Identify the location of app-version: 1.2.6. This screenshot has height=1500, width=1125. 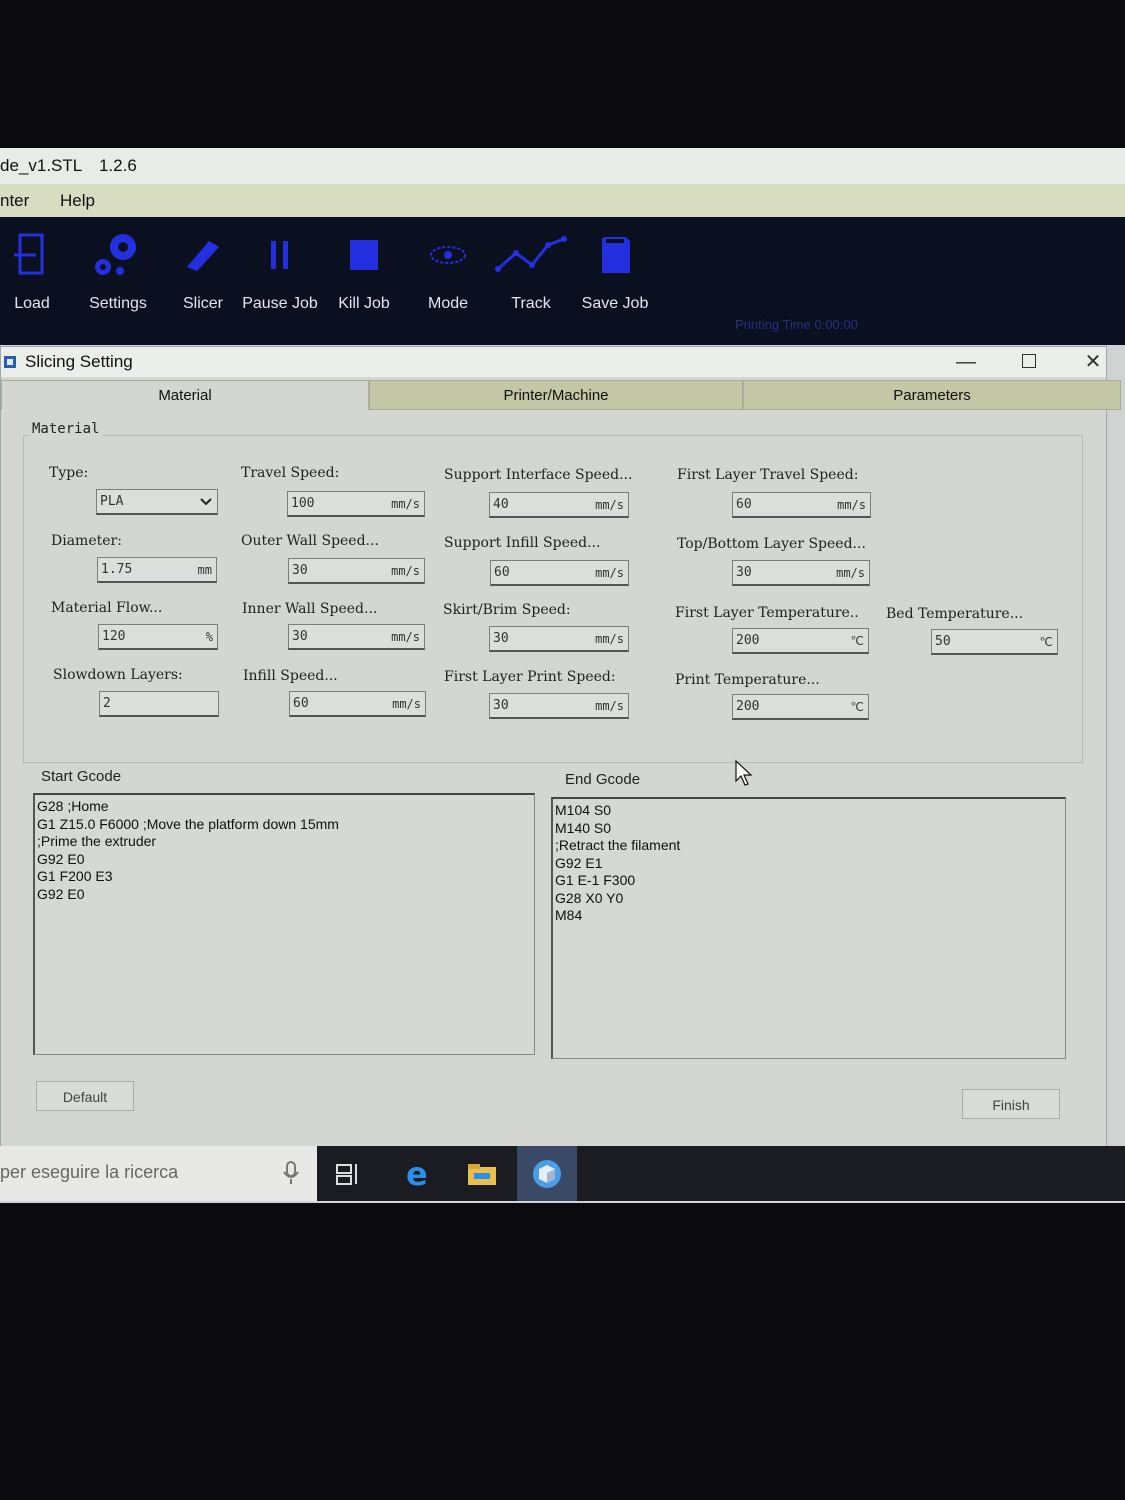
(117, 165).